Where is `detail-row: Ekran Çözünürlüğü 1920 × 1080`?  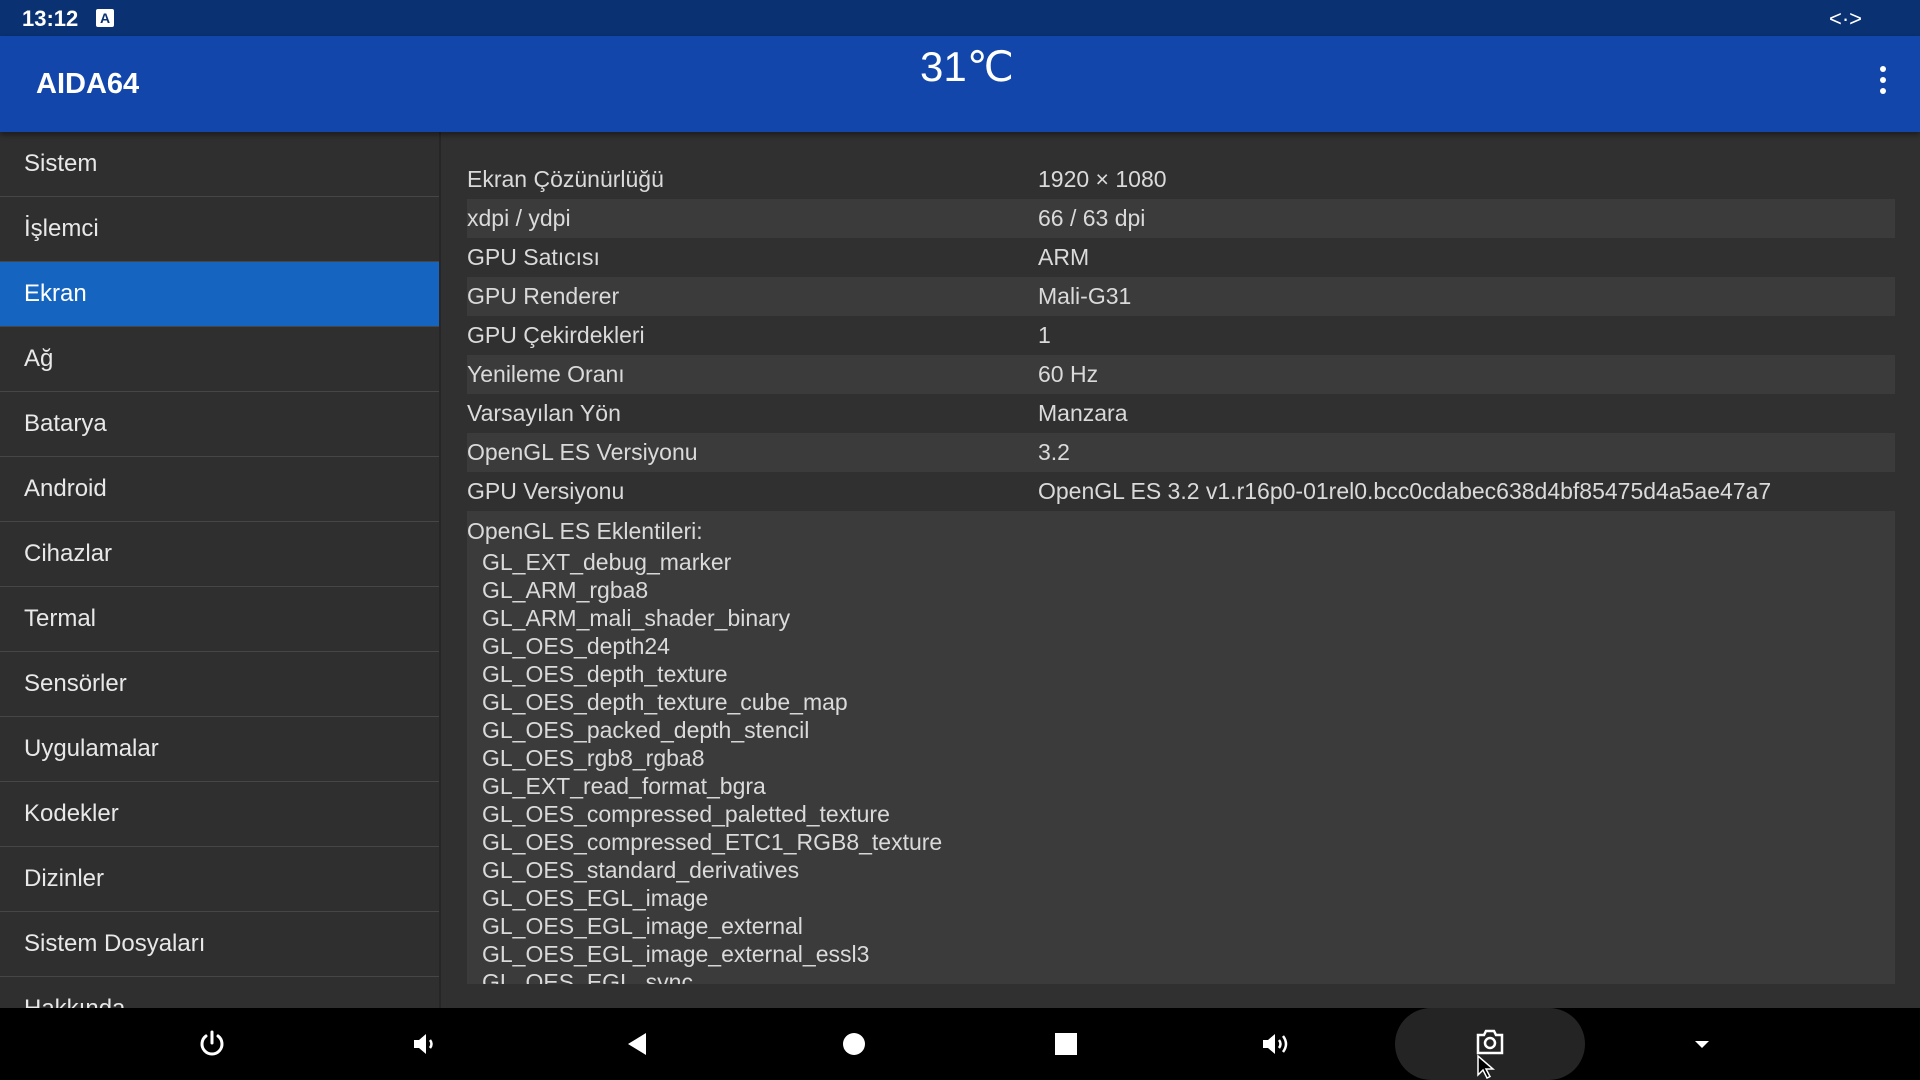 detail-row: Ekran Çözünürlüğü 1920 × 1080 is located at coordinates (1181, 179).